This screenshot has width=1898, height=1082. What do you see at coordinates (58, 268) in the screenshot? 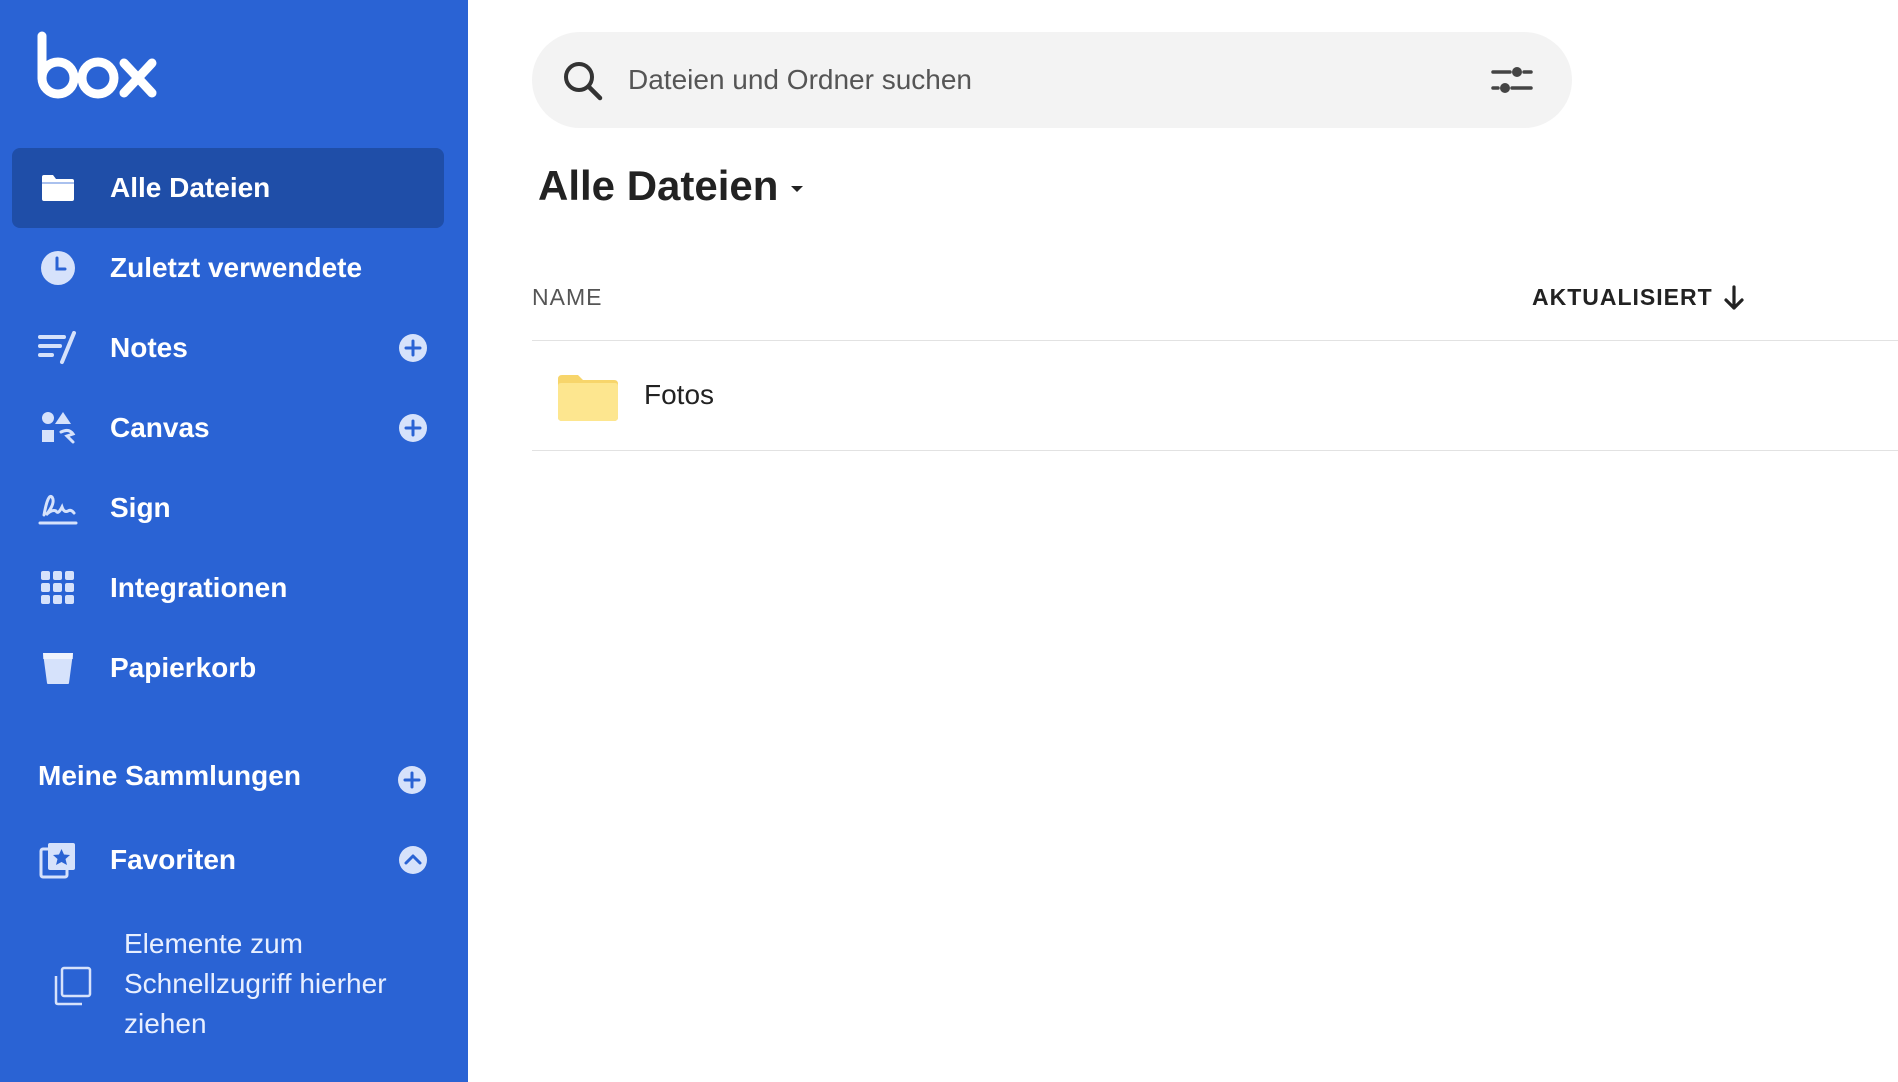
I see `clock-icon` at bounding box center [58, 268].